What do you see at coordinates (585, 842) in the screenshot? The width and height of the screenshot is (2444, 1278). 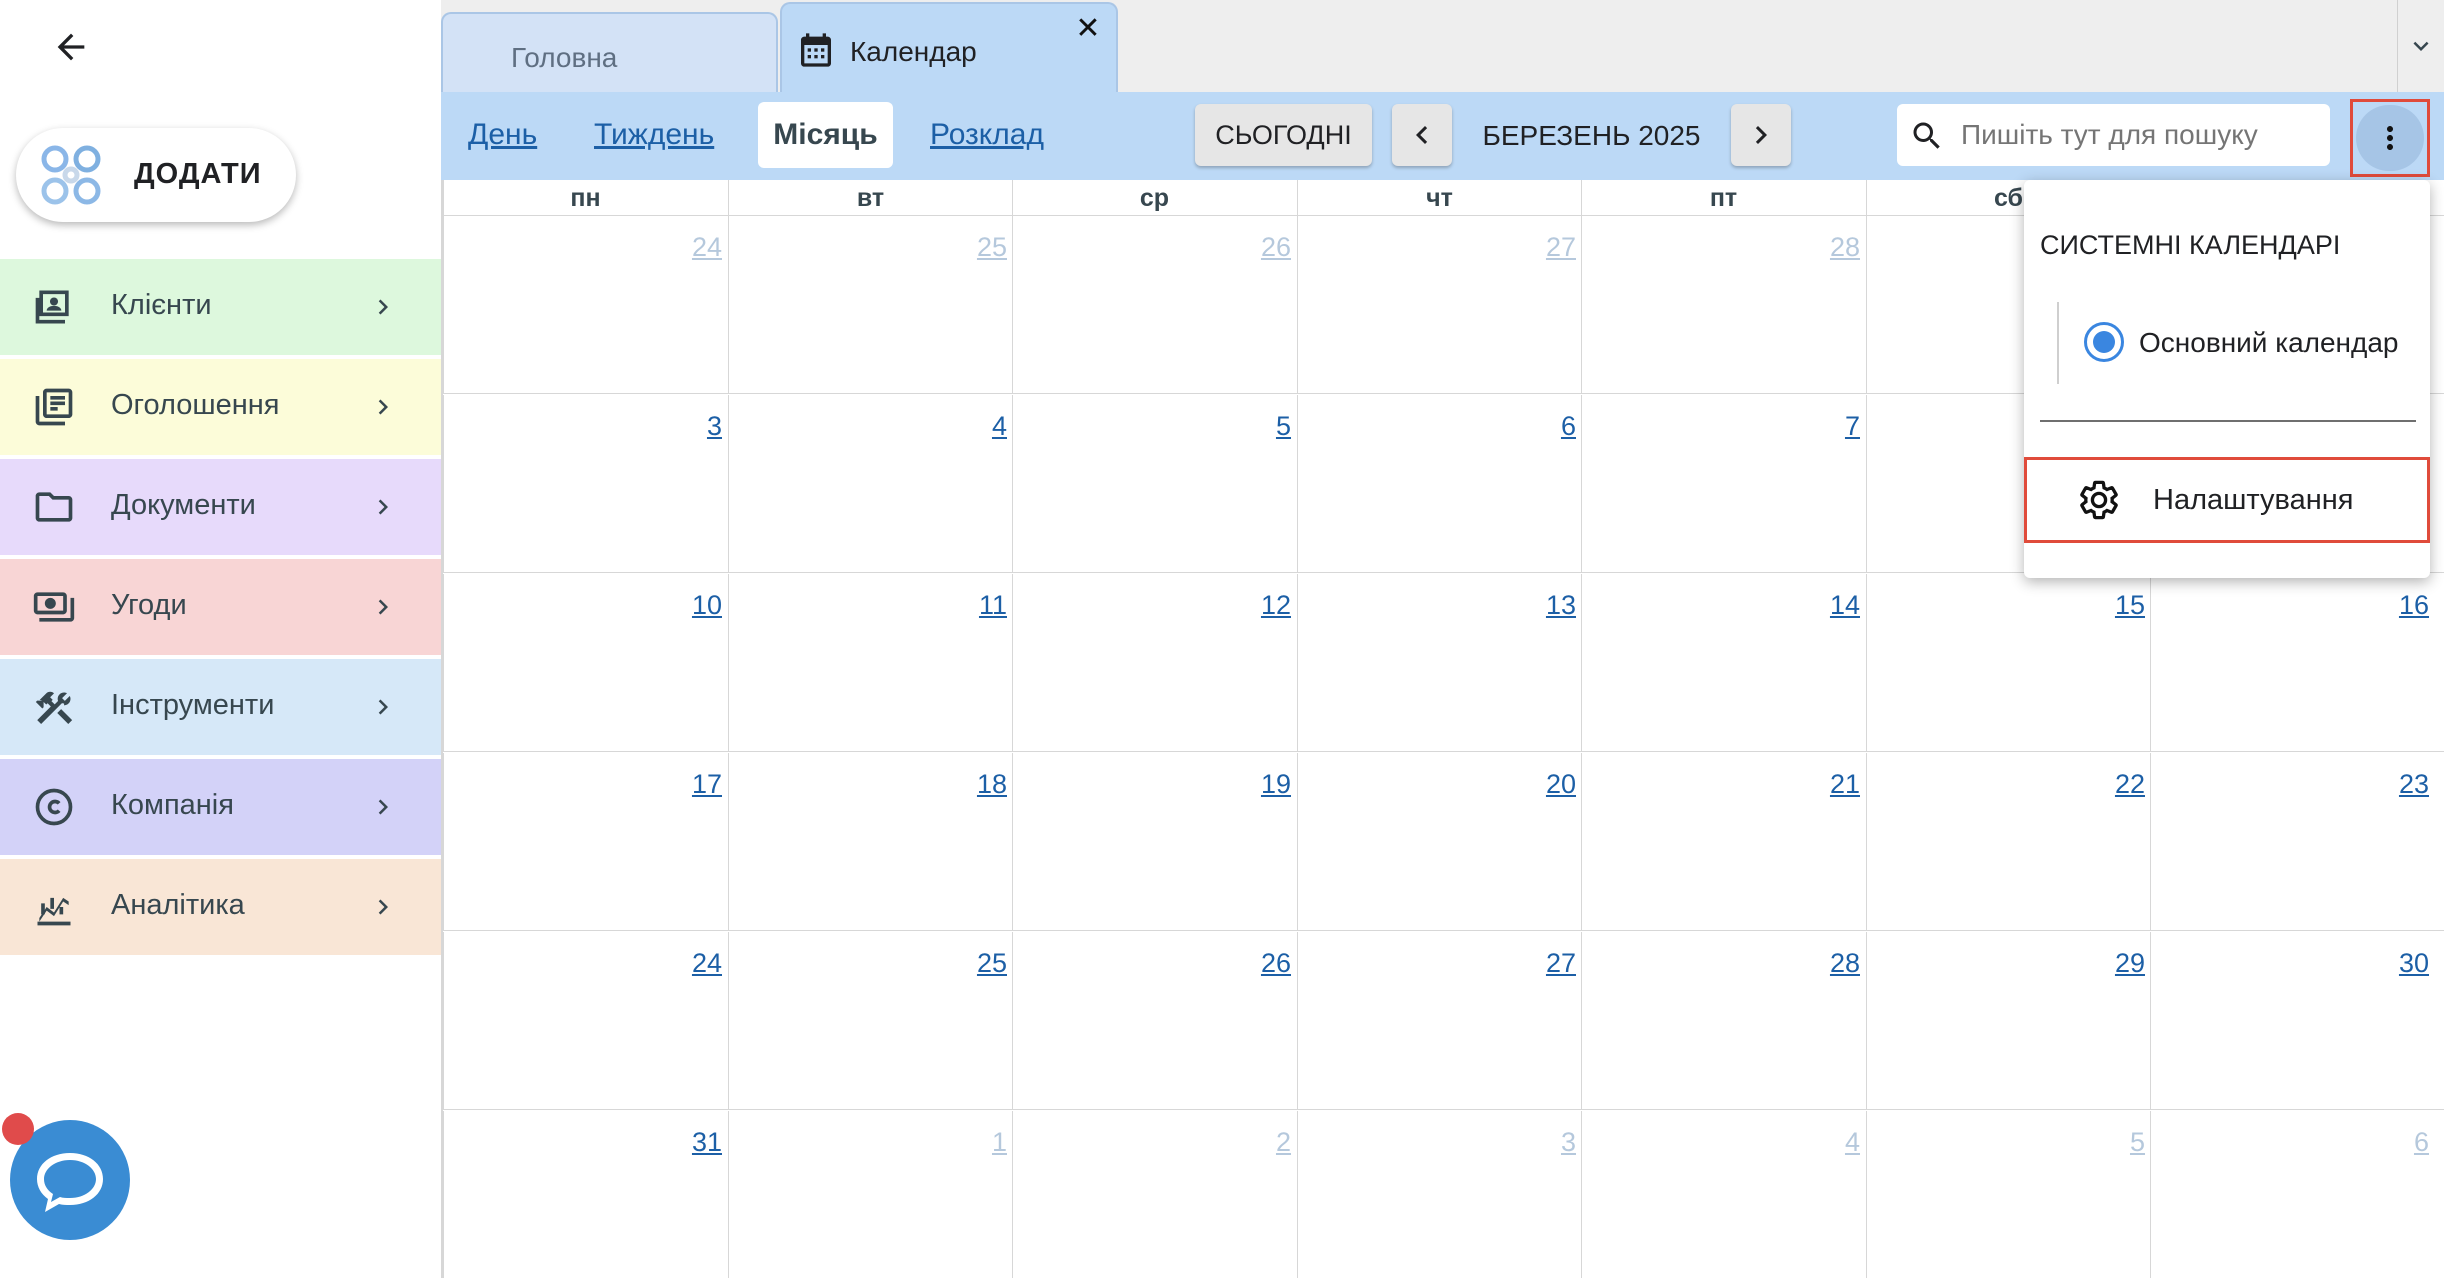 I see `day-cell: 17` at bounding box center [585, 842].